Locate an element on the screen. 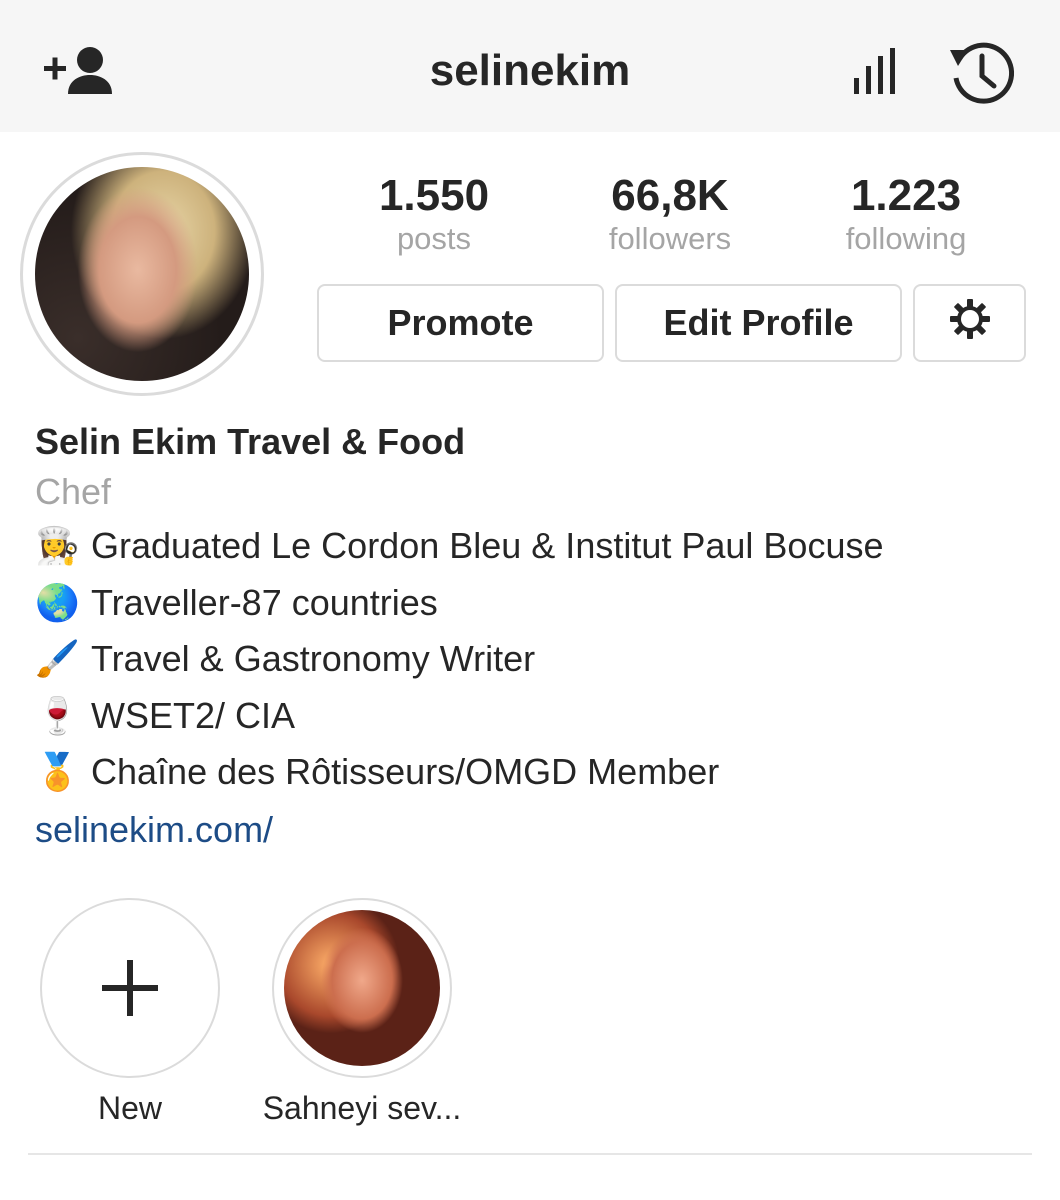  bio-line-text: Travel & Gastronomy Writer is located at coordinates (313, 658).